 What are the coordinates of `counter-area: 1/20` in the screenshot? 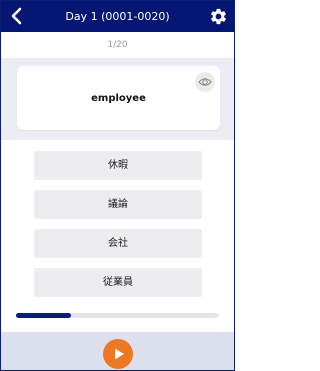 It's located at (117, 45).